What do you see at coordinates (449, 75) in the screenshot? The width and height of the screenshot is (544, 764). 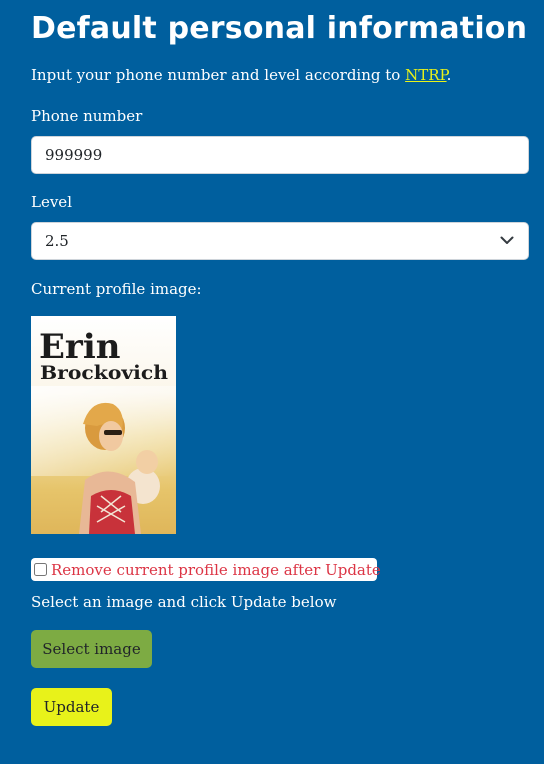 I see `intro-suffix: .` at bounding box center [449, 75].